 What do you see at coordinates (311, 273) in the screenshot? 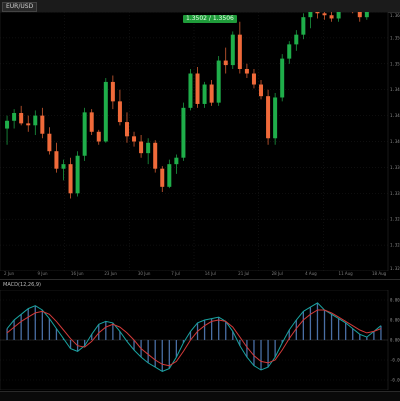
I see `time-axis-label: 4 Aug` at bounding box center [311, 273].